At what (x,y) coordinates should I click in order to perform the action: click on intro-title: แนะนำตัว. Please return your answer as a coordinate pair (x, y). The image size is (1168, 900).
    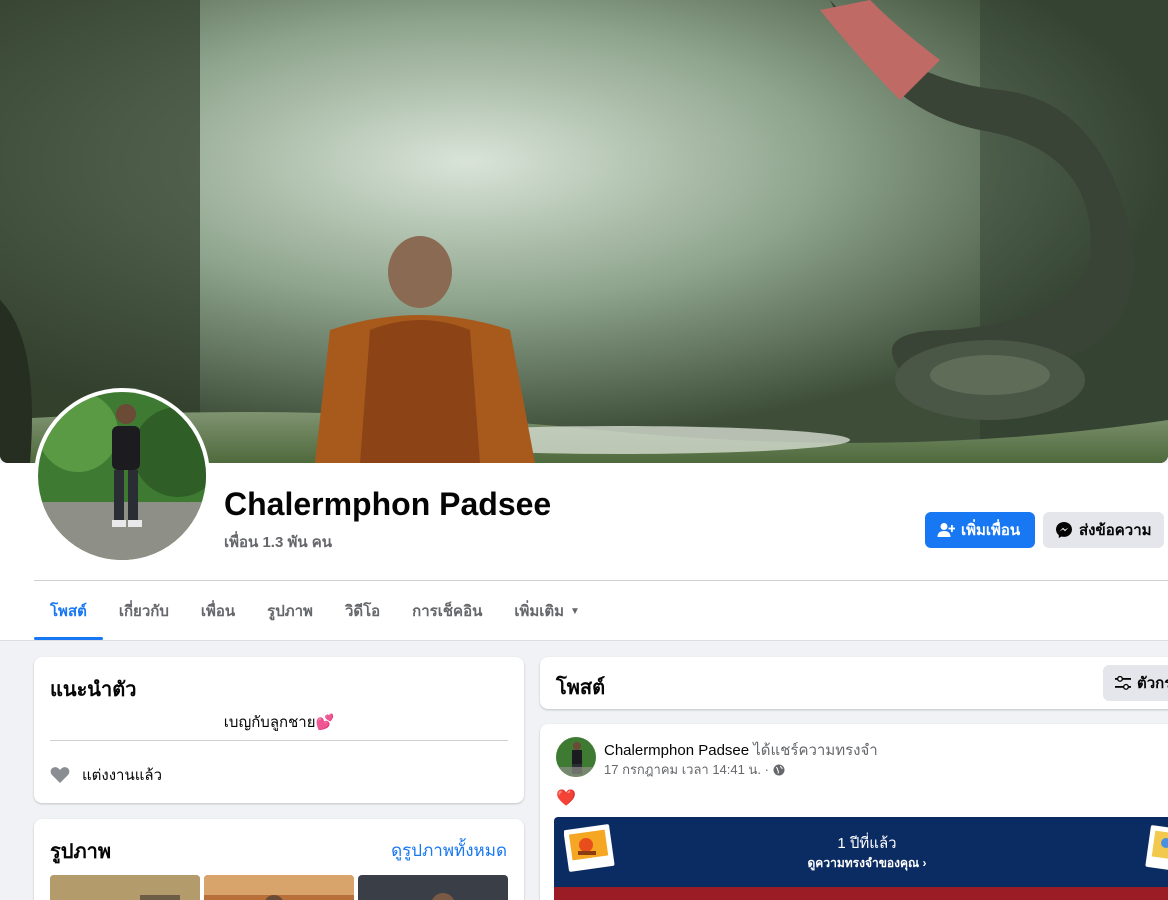
    Looking at the image, I should click on (93, 690).